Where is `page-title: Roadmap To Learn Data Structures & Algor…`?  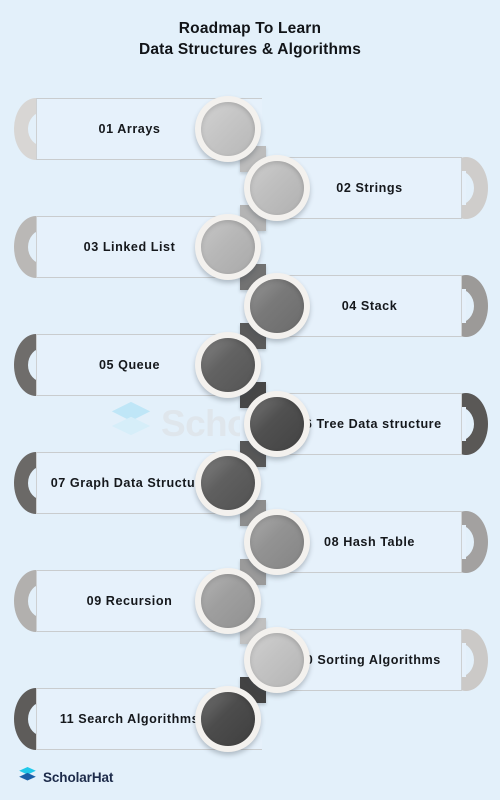 page-title: Roadmap To Learn Data Structures & Algor… is located at coordinates (250, 39).